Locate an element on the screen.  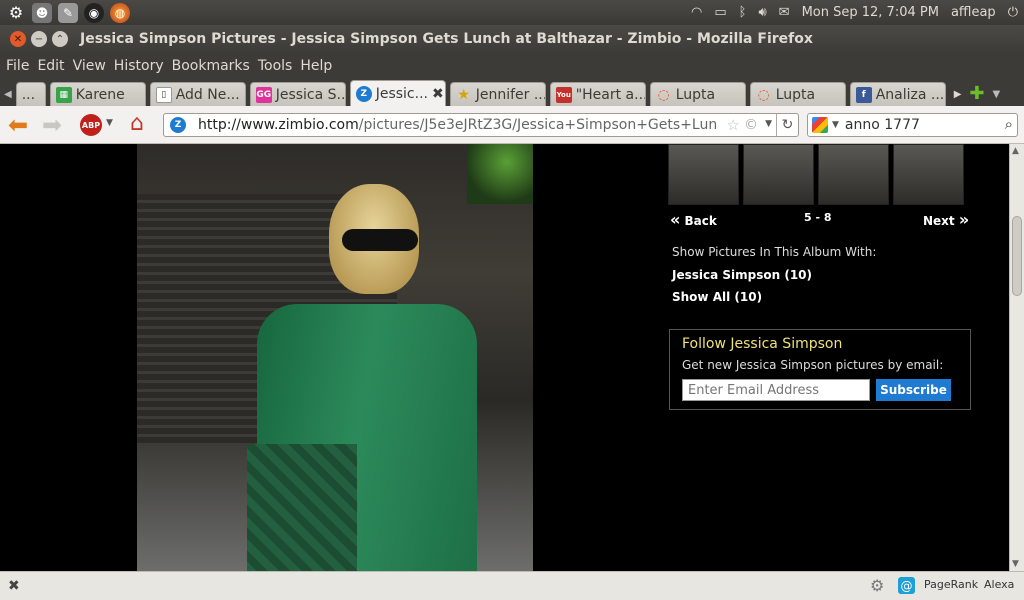
vertical-scrollbar: ▲ ▼ is located at coordinates (1016, 357).